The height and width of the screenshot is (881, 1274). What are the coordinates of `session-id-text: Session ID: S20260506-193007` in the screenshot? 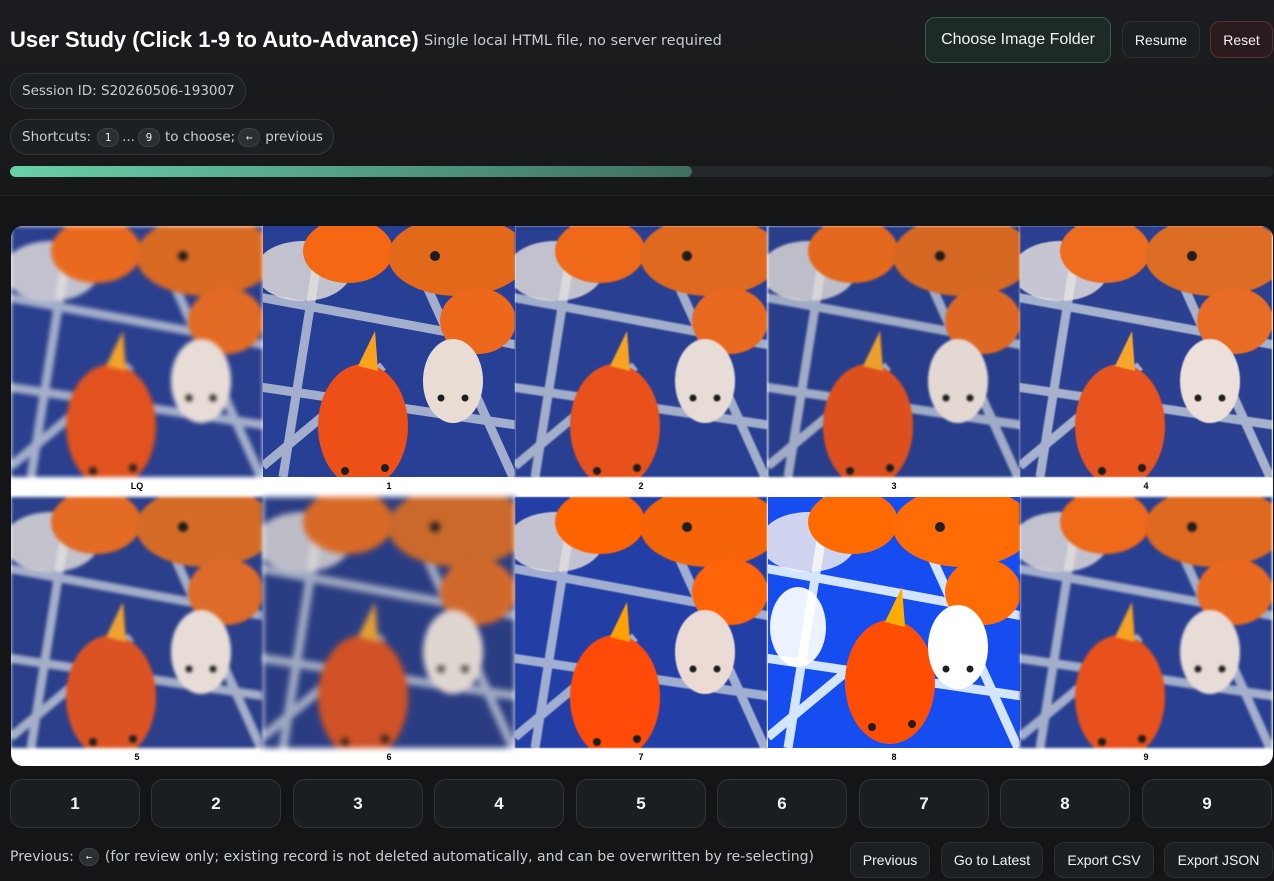 It's located at (128, 91).